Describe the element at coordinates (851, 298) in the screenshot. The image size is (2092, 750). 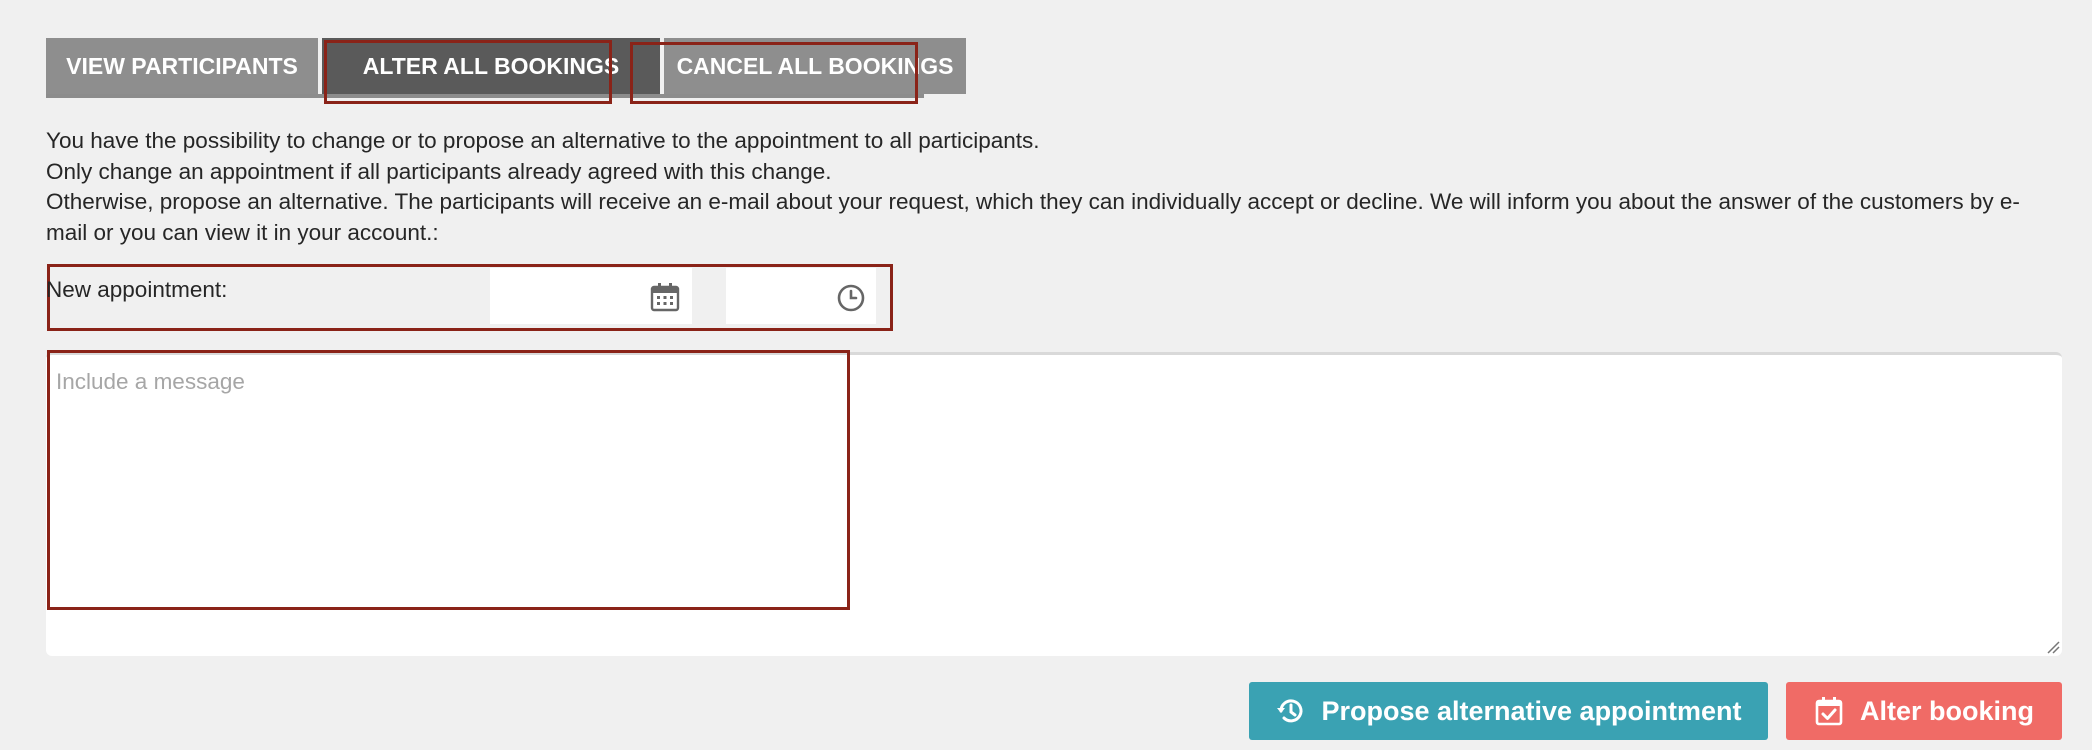
I see `clock-icon` at that location.